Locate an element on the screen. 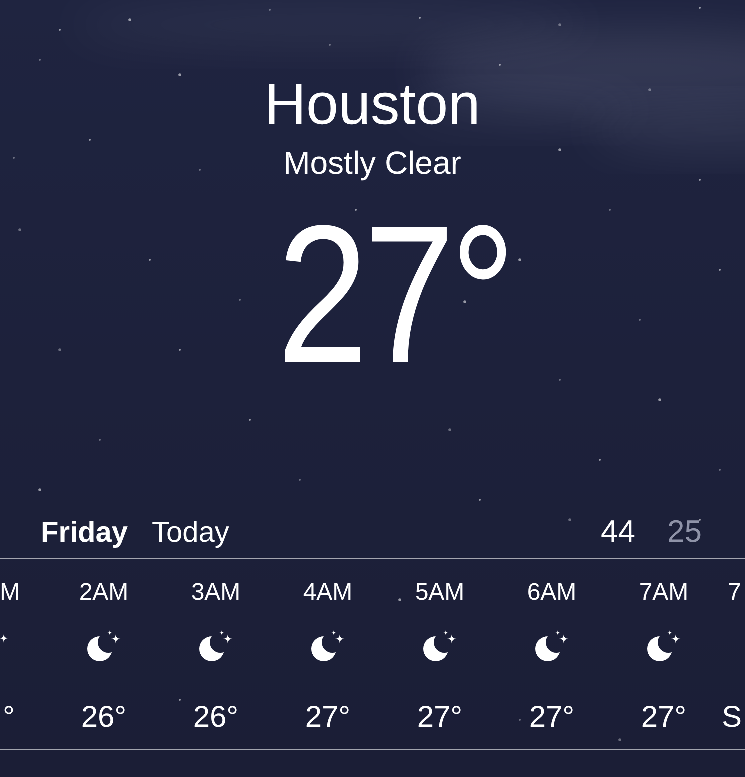 The image size is (745, 777). hour-label: 6AM is located at coordinates (552, 593).